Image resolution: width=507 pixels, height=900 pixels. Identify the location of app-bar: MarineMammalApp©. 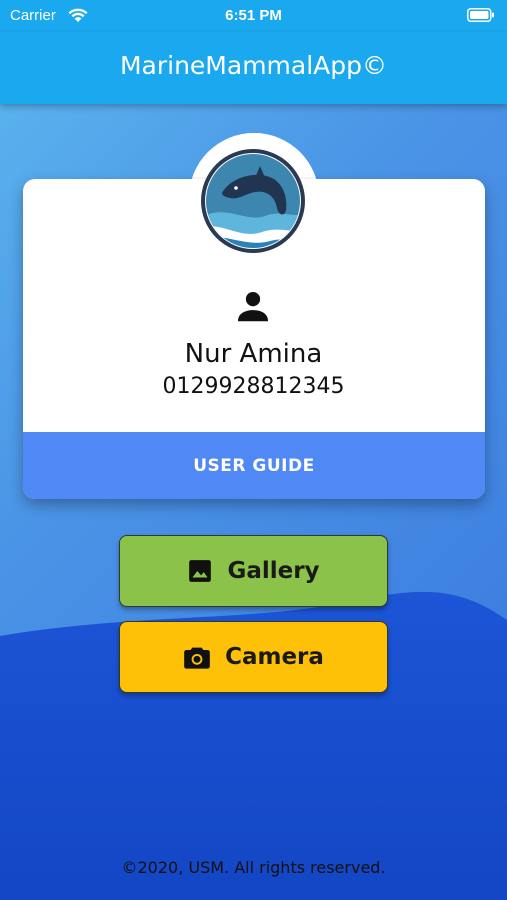
(253, 68).